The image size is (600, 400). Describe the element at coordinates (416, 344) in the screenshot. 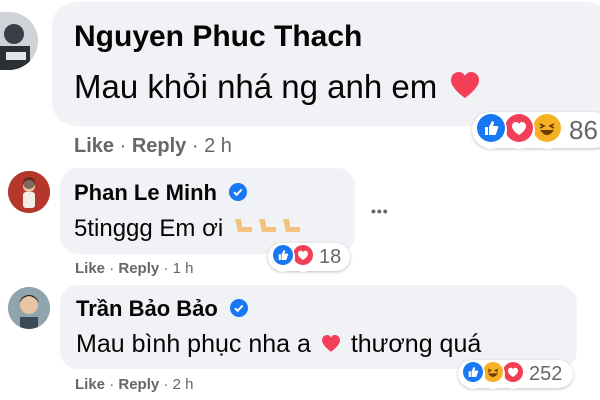

I see `comment-text-tail: thương quá` at that location.